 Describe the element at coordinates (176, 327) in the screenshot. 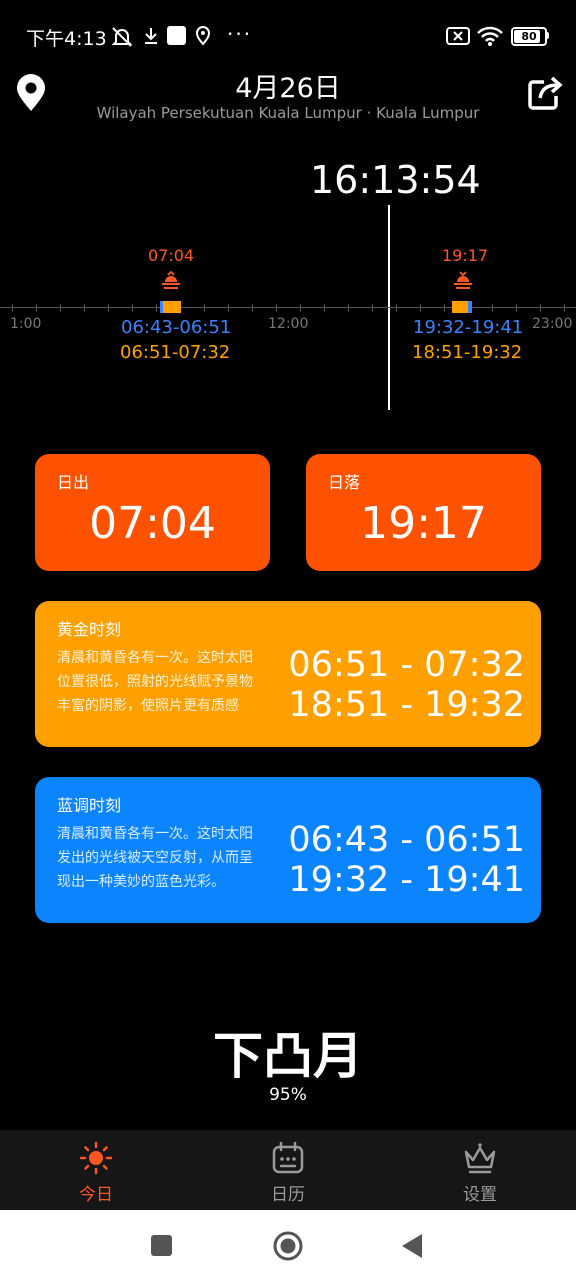

I see `morning-blue-range: 06:43-06:51` at that location.